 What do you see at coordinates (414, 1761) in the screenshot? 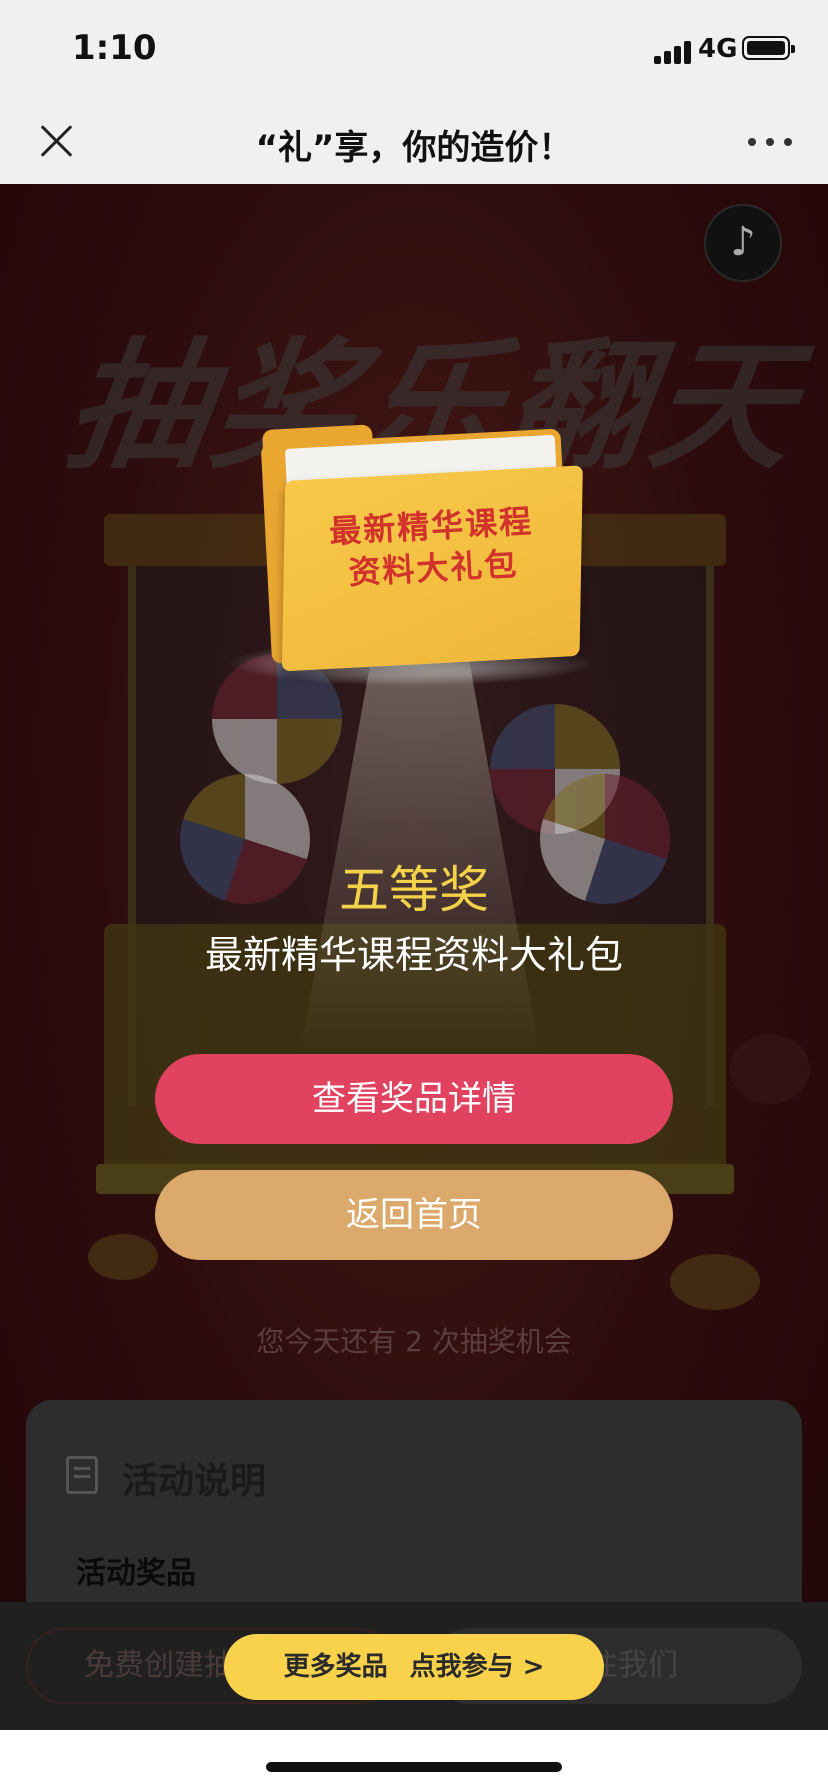
I see `home-bar` at bounding box center [414, 1761].